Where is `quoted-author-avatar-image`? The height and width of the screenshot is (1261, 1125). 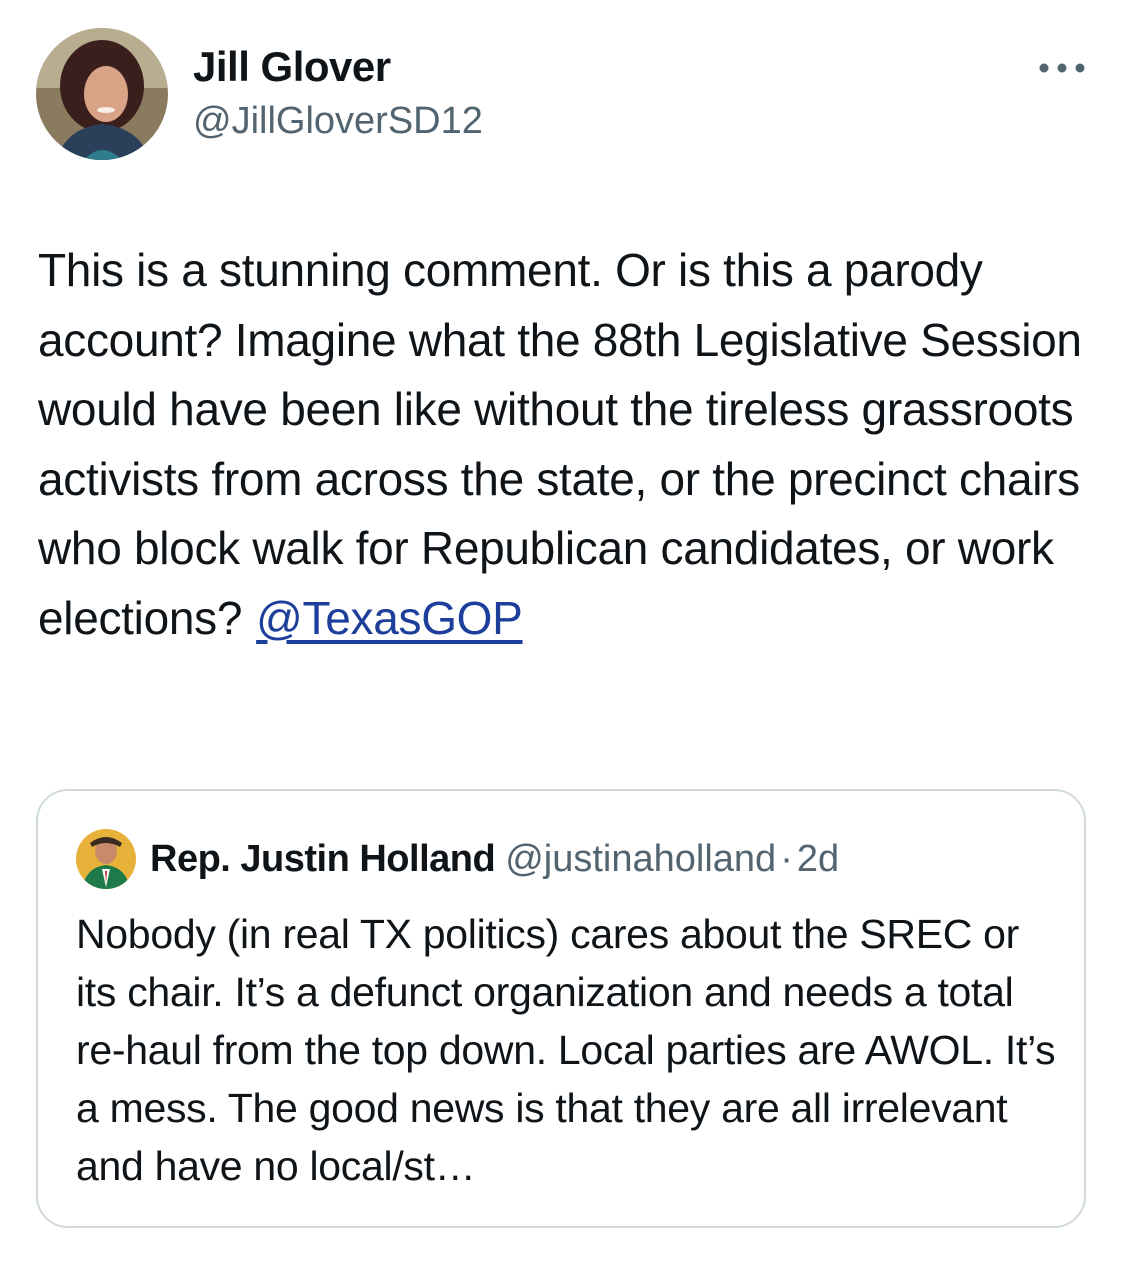
quoted-author-avatar-image is located at coordinates (106, 859).